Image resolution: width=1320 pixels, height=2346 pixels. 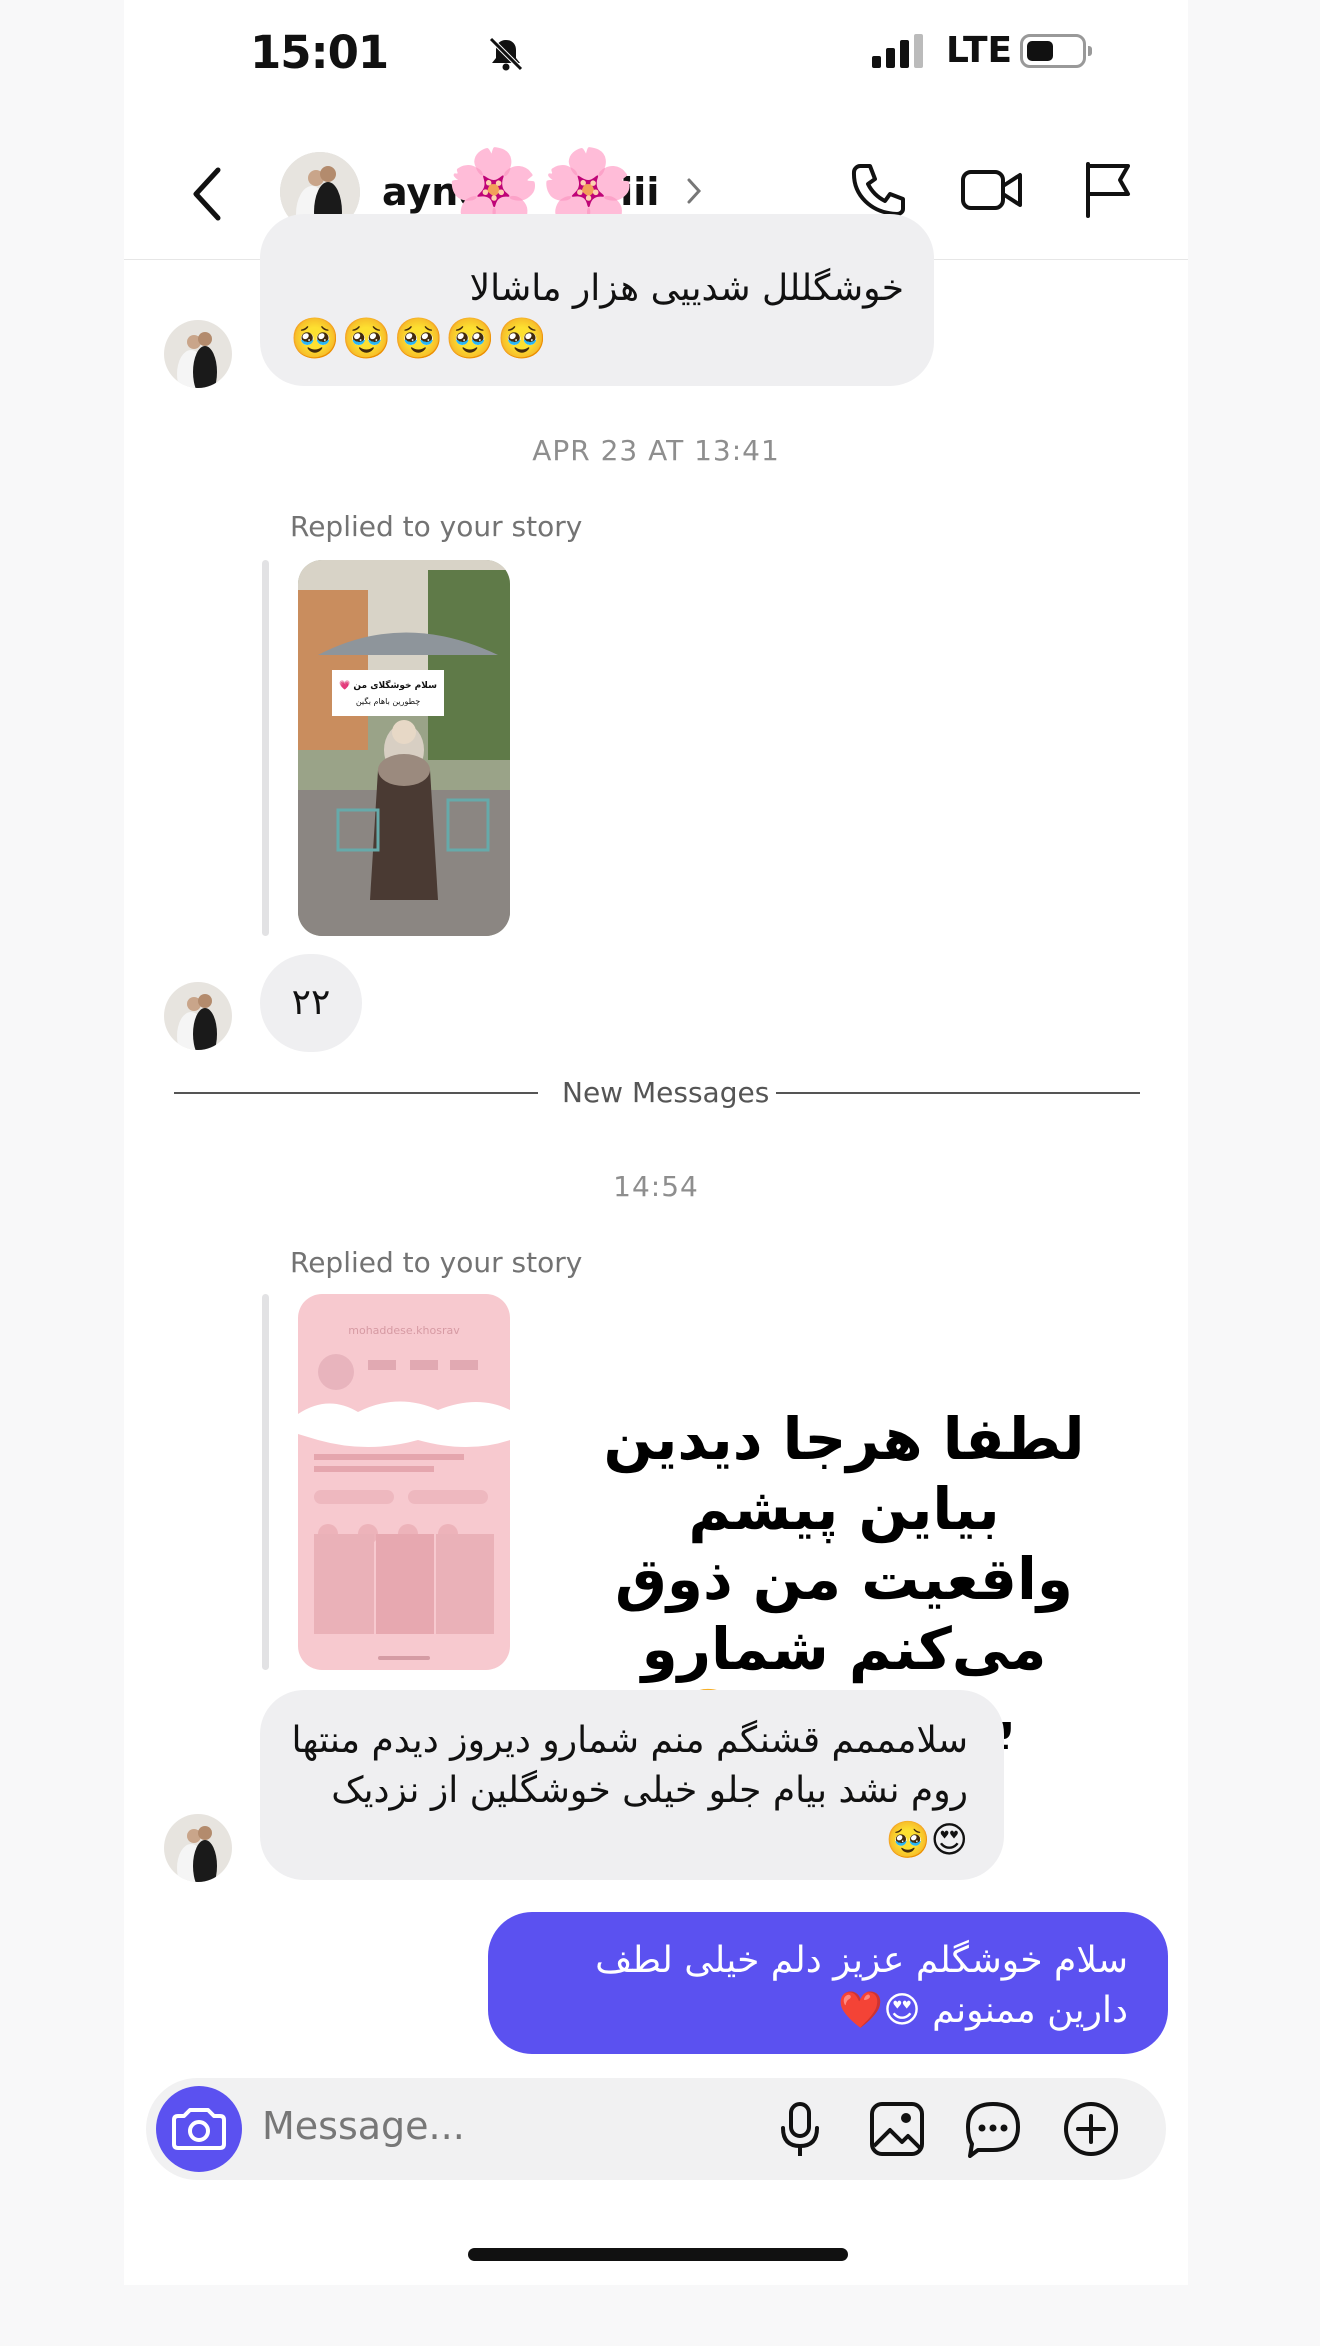 I want to click on story-image: سلام خوشگلای من 💗 چطورین باهام بگین, so click(x=404, y=748).